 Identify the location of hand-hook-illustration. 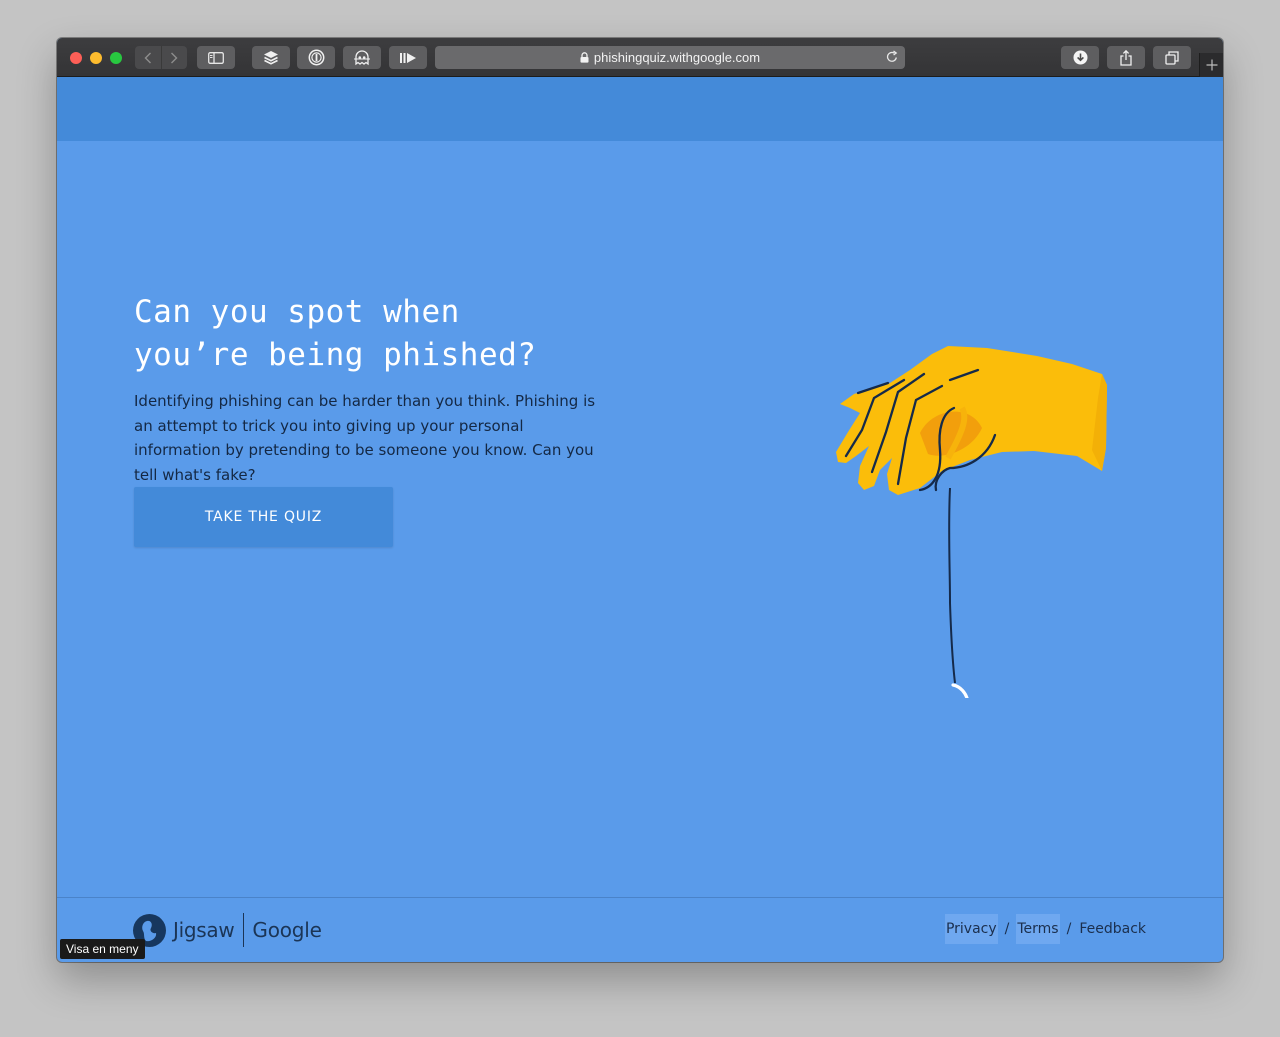
(971, 522).